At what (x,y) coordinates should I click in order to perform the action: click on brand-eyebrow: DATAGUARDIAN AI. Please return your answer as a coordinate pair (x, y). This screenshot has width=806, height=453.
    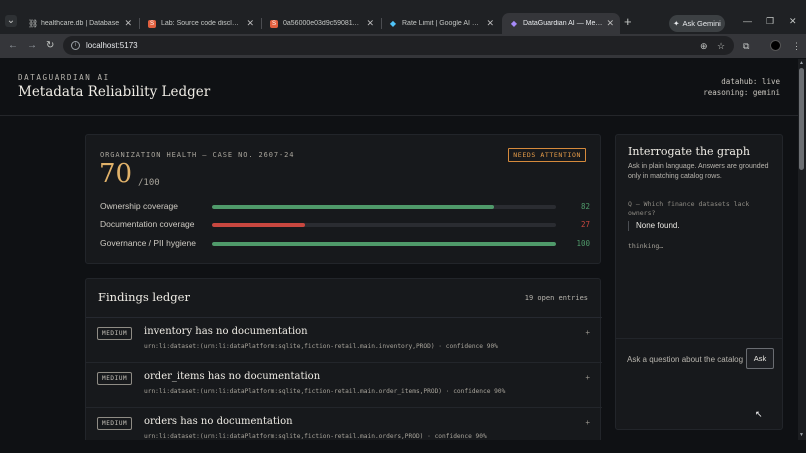
    Looking at the image, I should click on (64, 77).